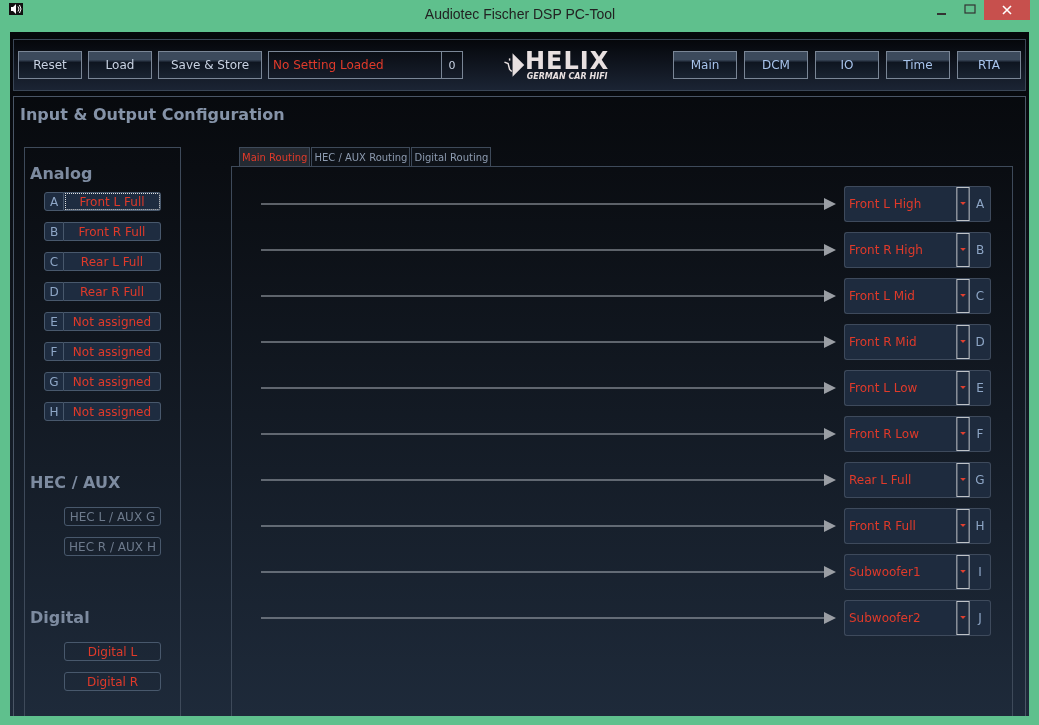 This screenshot has width=1039, height=725. Describe the element at coordinates (16, 9) in the screenshot. I see `speaker-icon` at that location.